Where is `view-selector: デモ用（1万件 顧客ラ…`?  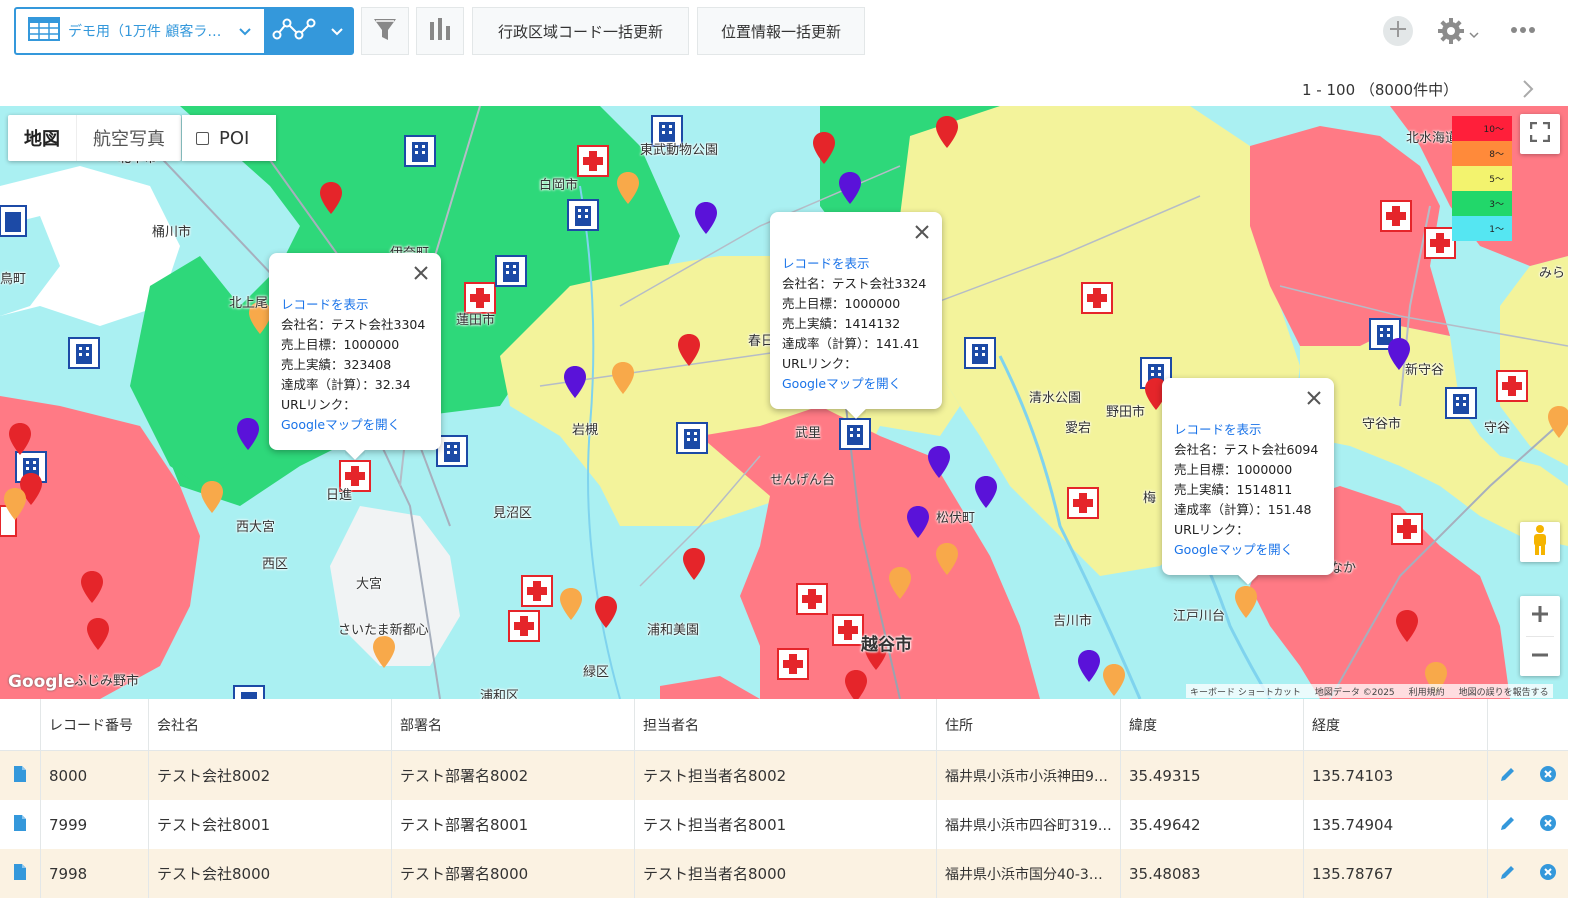
view-selector: デモ用（1万件 顧客ラ… is located at coordinates (184, 31).